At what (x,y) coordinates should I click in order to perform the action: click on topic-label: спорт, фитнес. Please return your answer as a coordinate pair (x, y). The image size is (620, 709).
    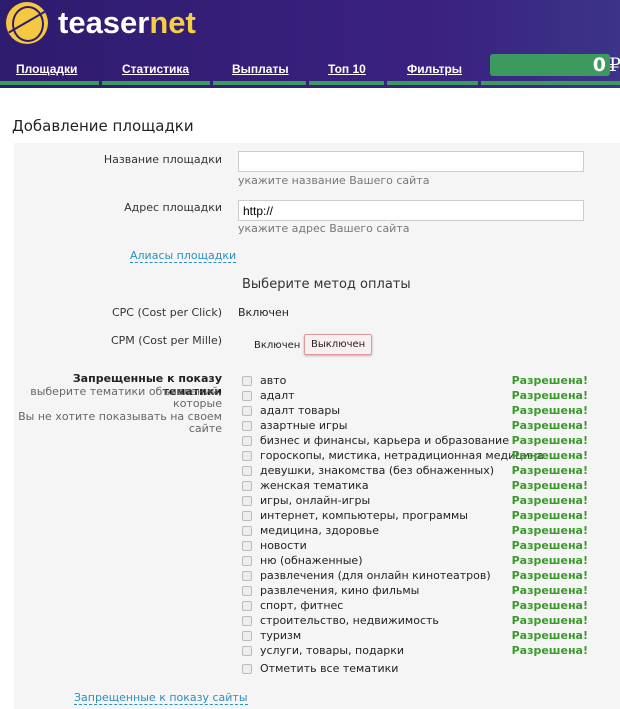
    Looking at the image, I should click on (302, 605).